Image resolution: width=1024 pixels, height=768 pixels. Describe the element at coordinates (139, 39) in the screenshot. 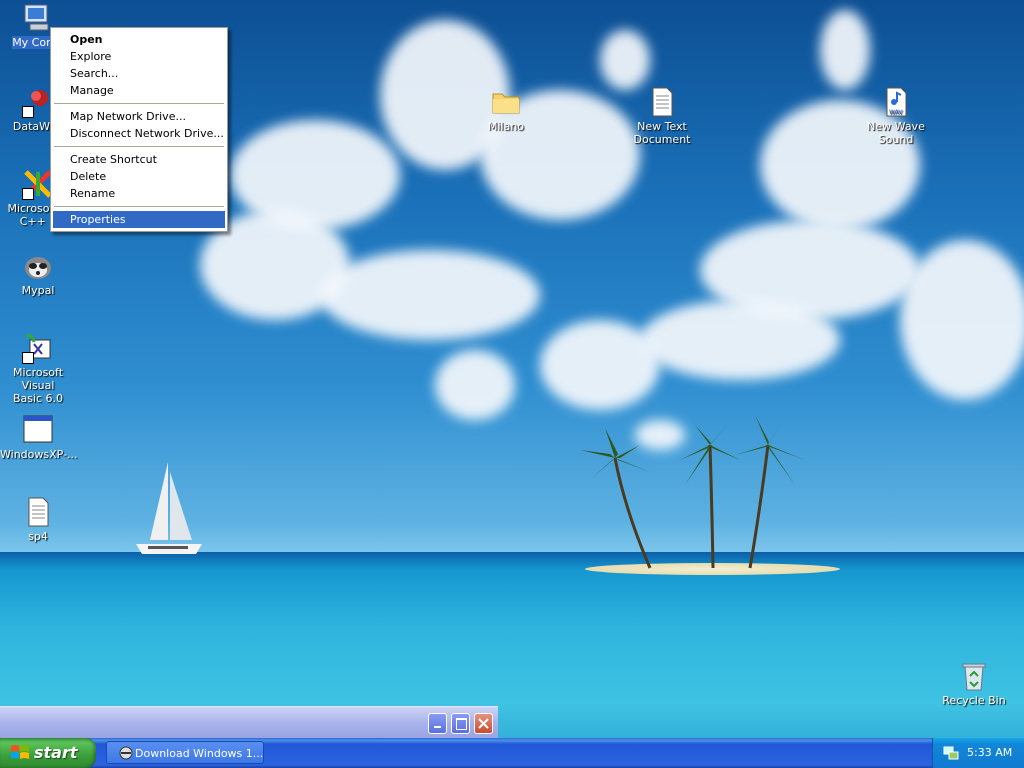

I see `menu-item-open: Open` at that location.